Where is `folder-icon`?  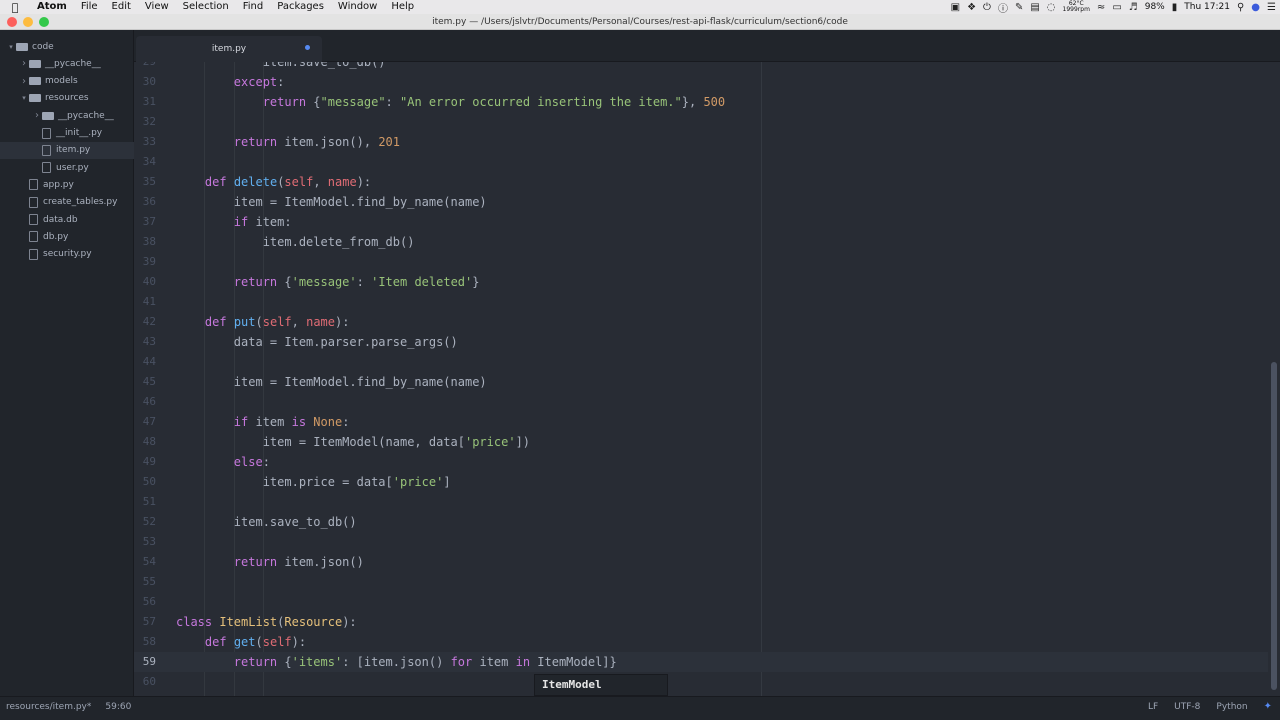 folder-icon is located at coordinates (48, 115).